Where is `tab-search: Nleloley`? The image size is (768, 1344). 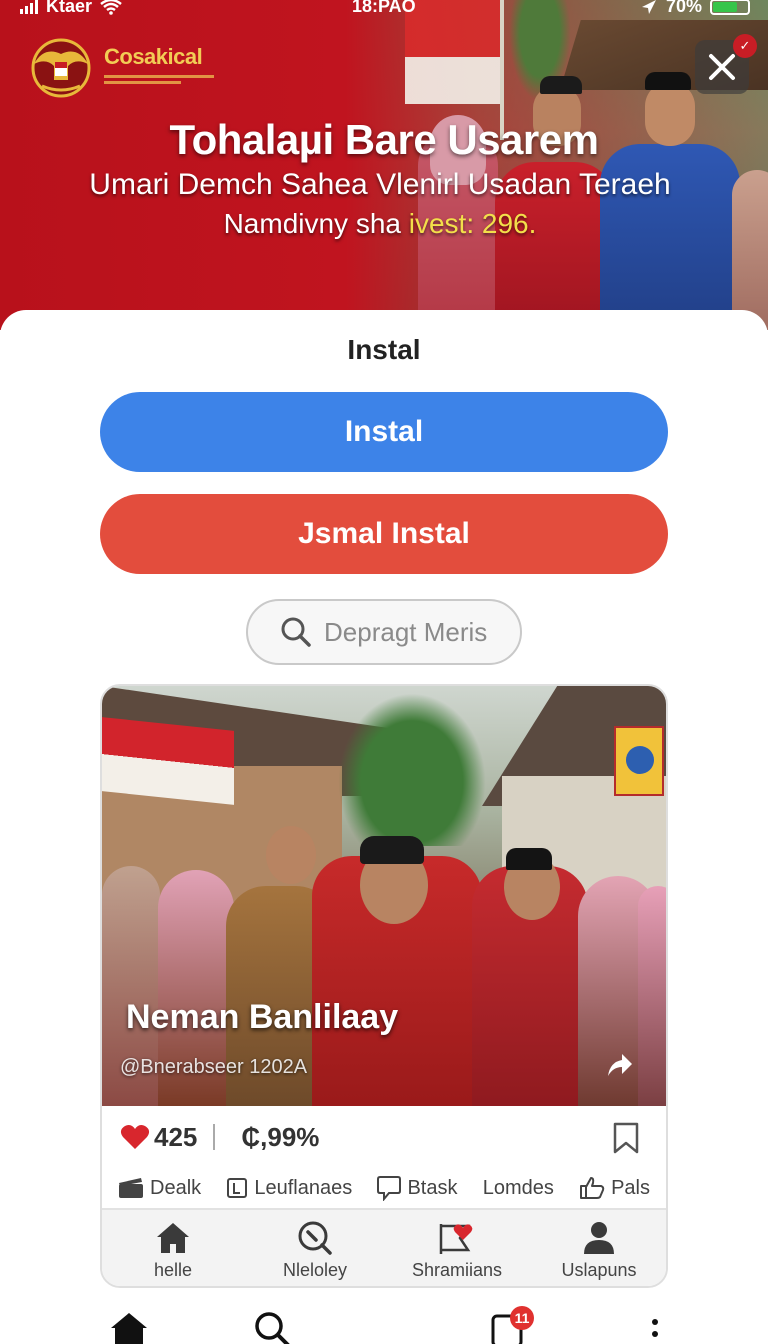 tab-search: Nleloley is located at coordinates (315, 1250).